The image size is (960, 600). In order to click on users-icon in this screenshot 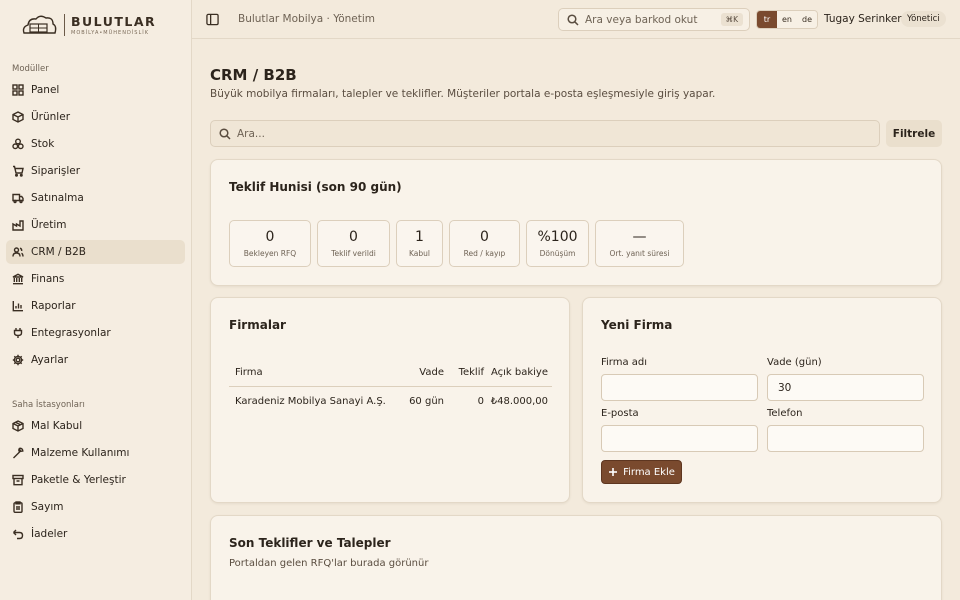, I will do `click(18, 252)`.